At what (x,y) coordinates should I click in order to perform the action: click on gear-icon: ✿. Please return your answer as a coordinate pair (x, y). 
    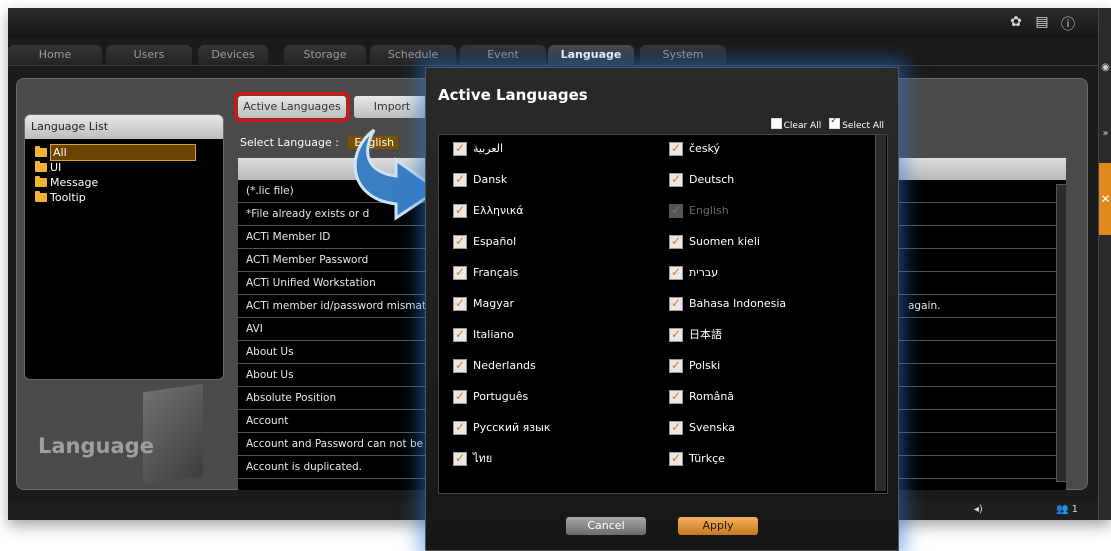
    Looking at the image, I should click on (1016, 24).